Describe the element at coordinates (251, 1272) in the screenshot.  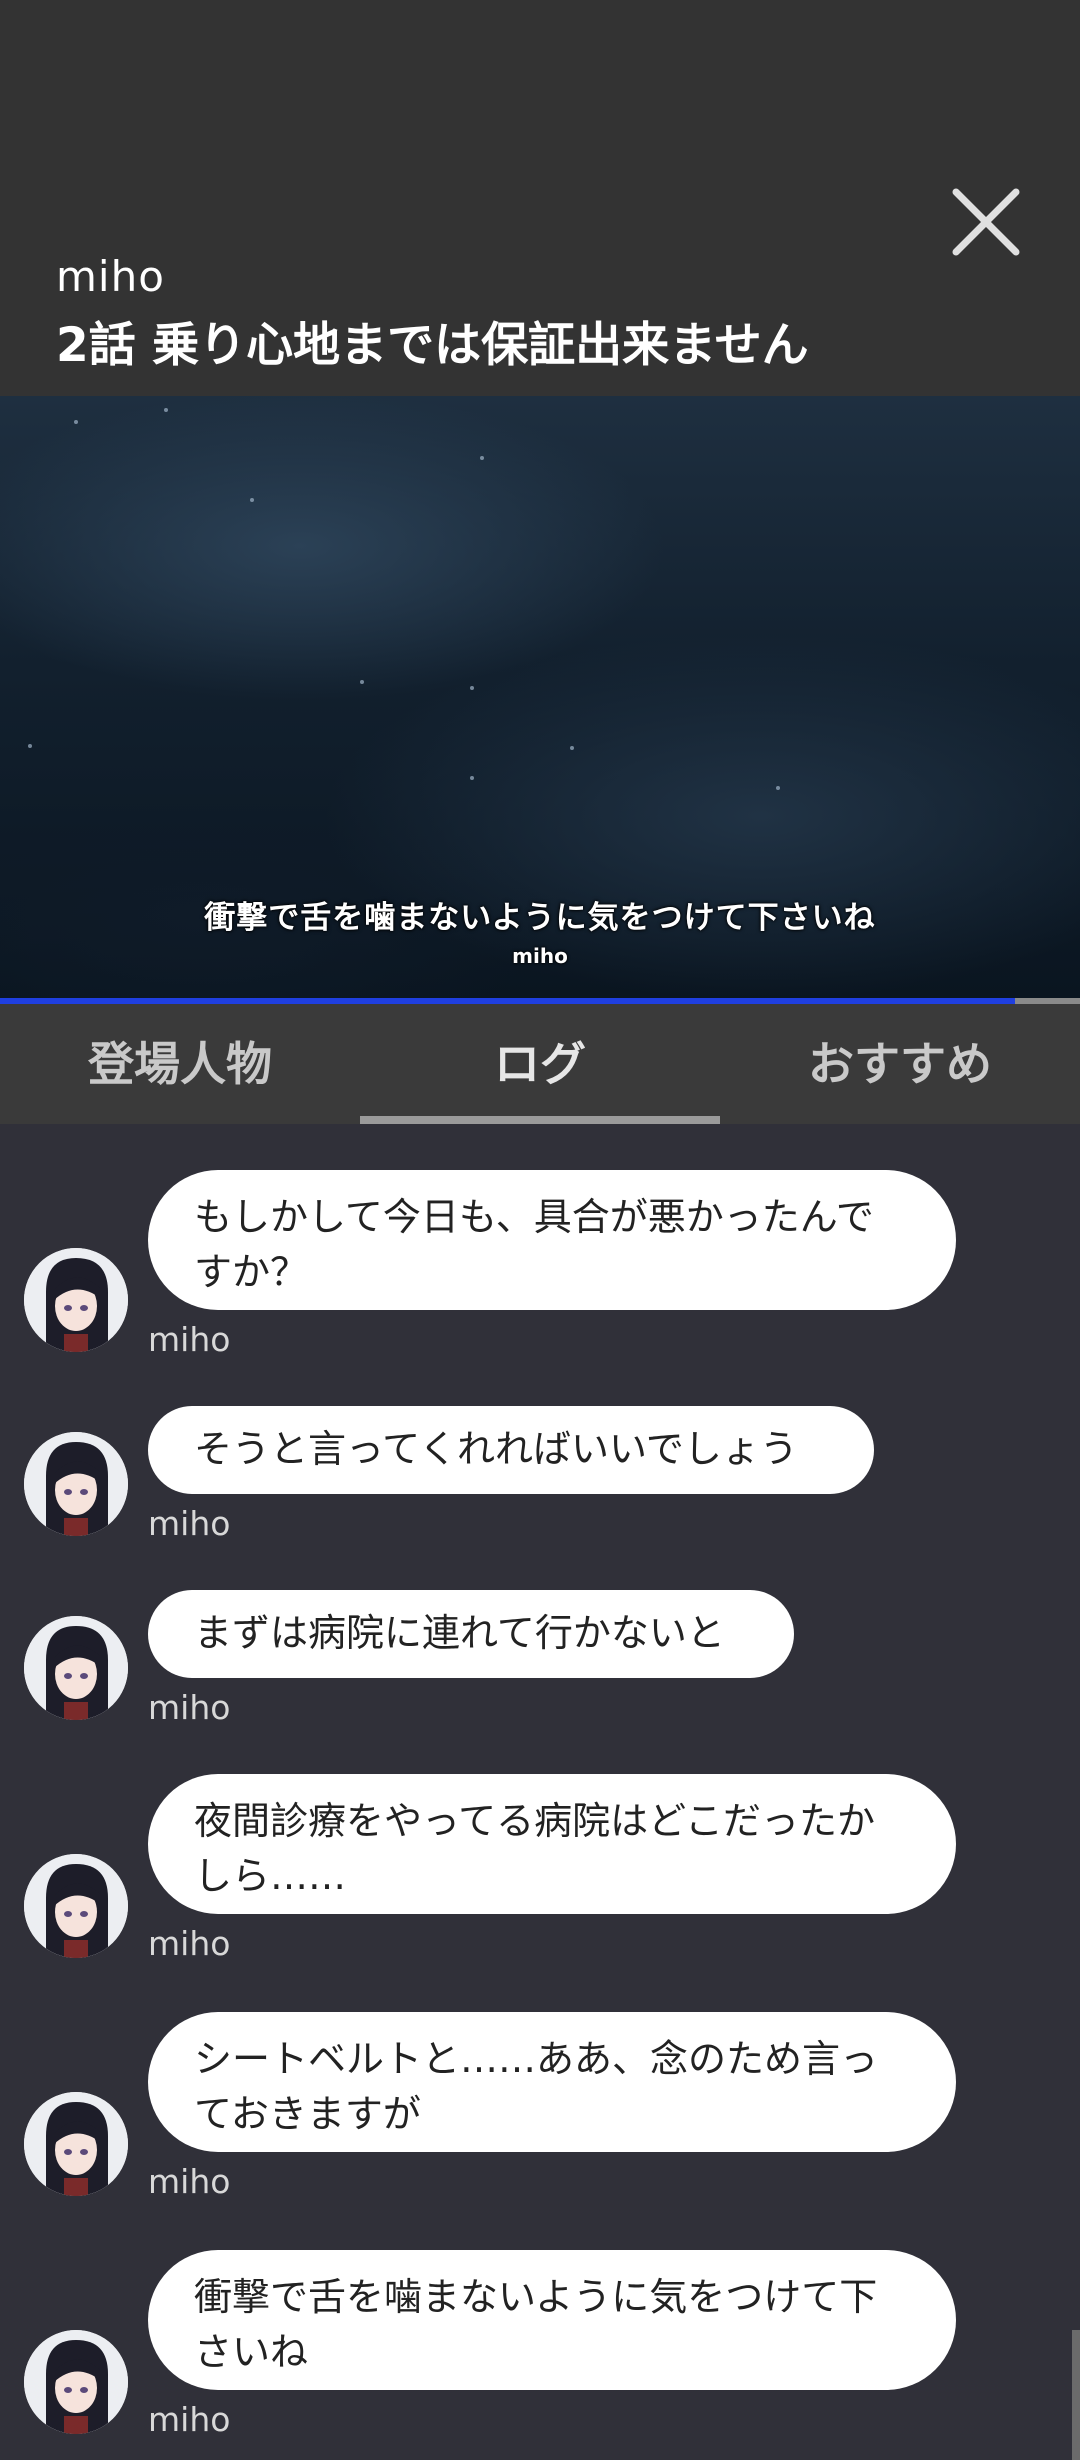
I see `message-line: すか？` at that location.